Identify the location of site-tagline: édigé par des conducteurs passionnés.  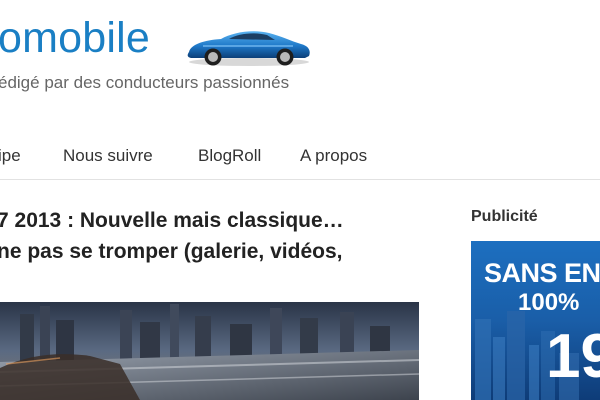
(145, 82).